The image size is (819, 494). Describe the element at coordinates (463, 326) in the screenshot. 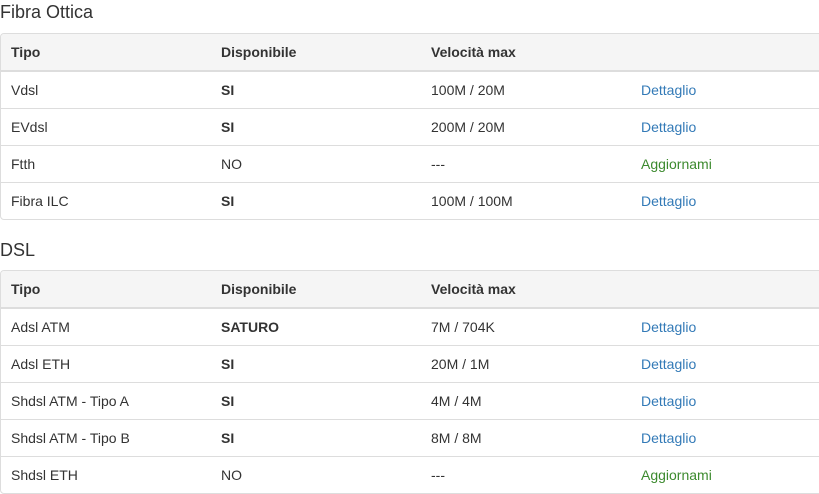

I see `cell-velocita: 7M / 704K` at that location.